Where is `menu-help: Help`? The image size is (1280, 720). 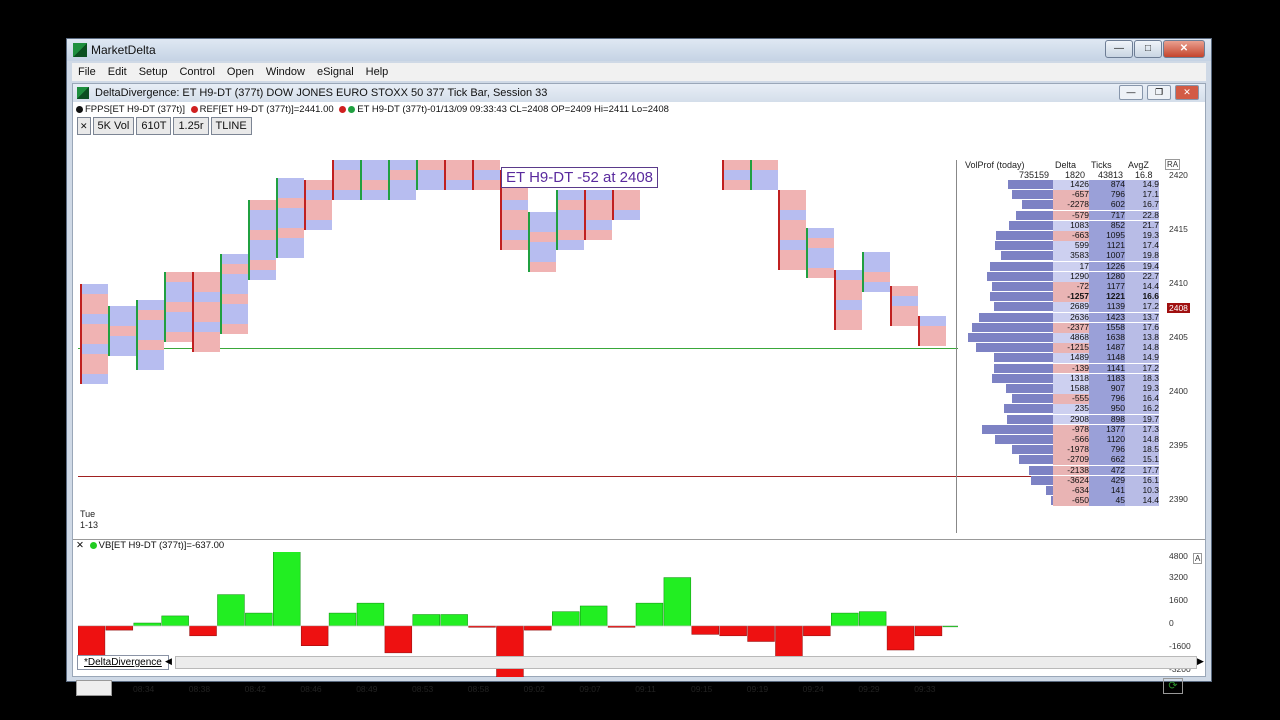 menu-help: Help is located at coordinates (377, 72).